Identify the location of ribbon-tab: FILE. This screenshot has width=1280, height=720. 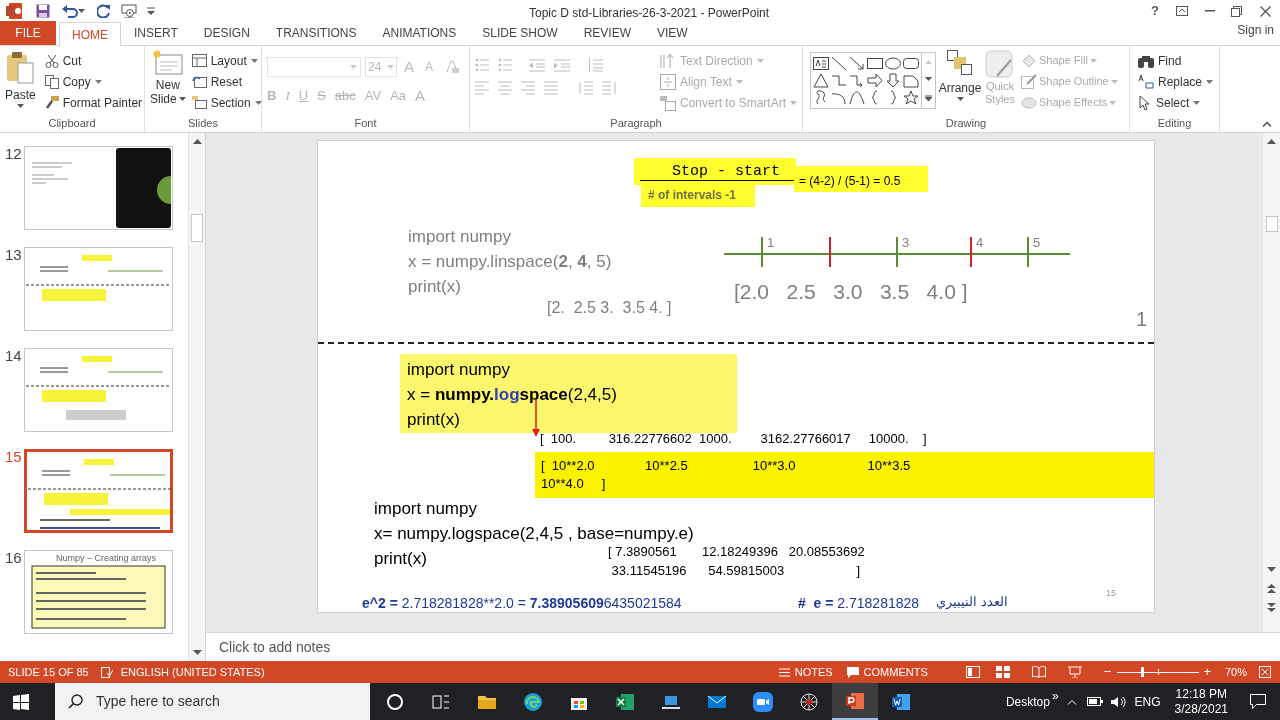
(28, 33).